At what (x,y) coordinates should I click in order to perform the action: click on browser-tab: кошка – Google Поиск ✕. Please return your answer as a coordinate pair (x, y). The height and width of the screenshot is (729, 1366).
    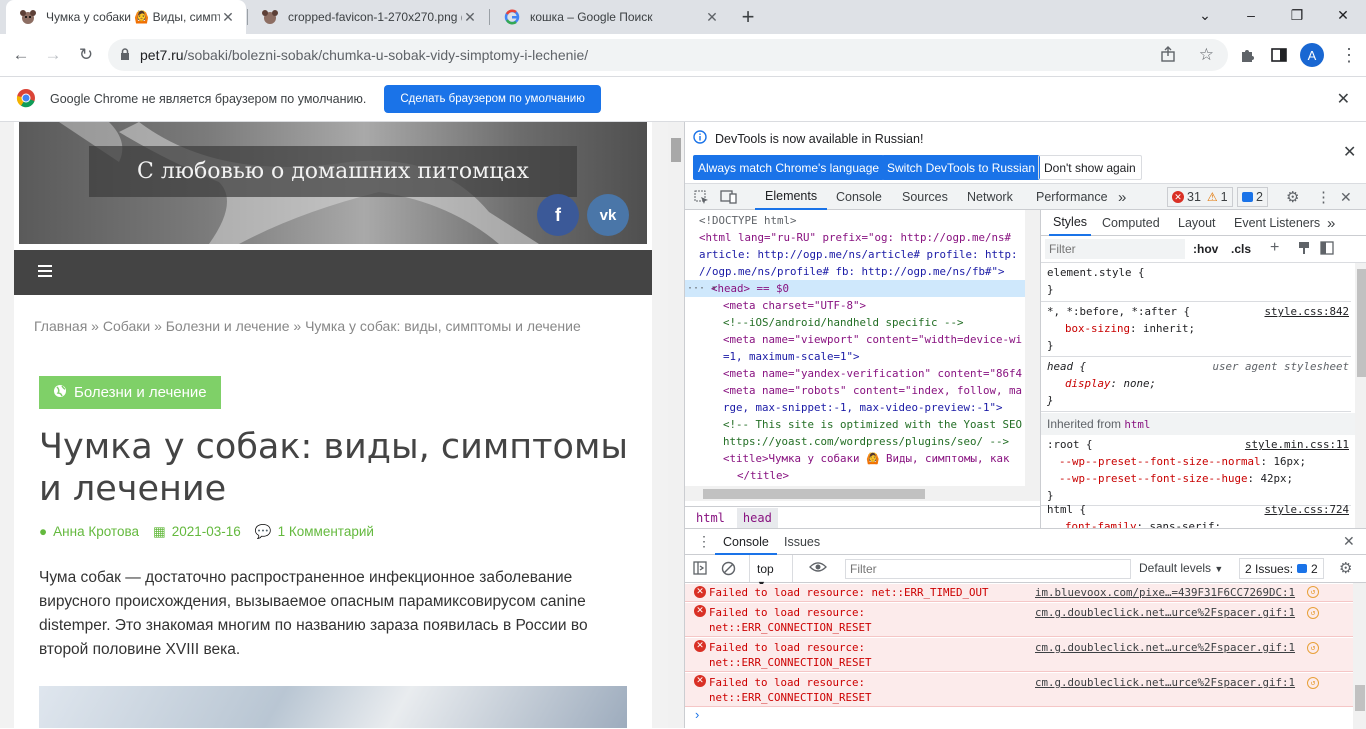
    Looking at the image, I should click on (610, 17).